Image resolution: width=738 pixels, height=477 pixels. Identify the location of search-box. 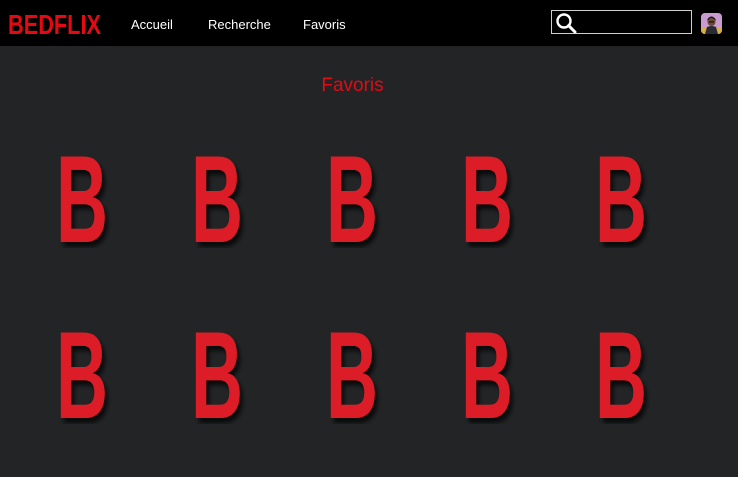
(621, 22).